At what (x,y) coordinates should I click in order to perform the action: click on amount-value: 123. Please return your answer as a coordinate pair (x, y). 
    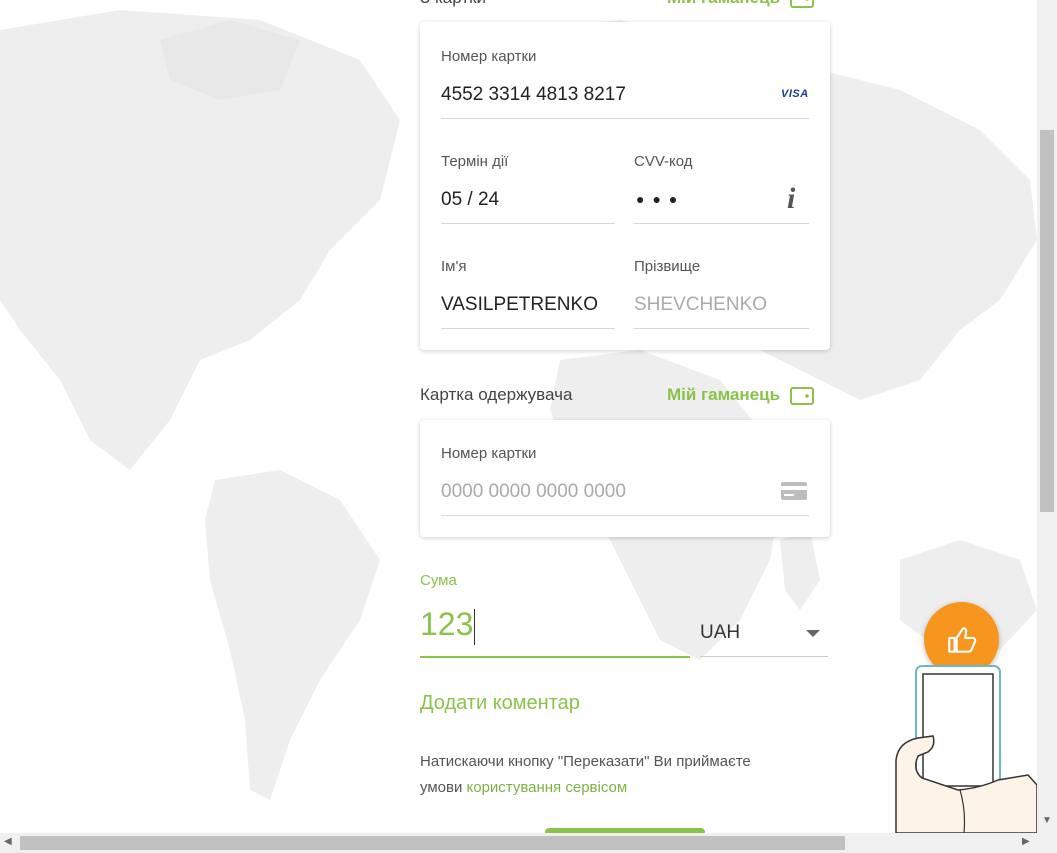
    Looking at the image, I should click on (447, 624).